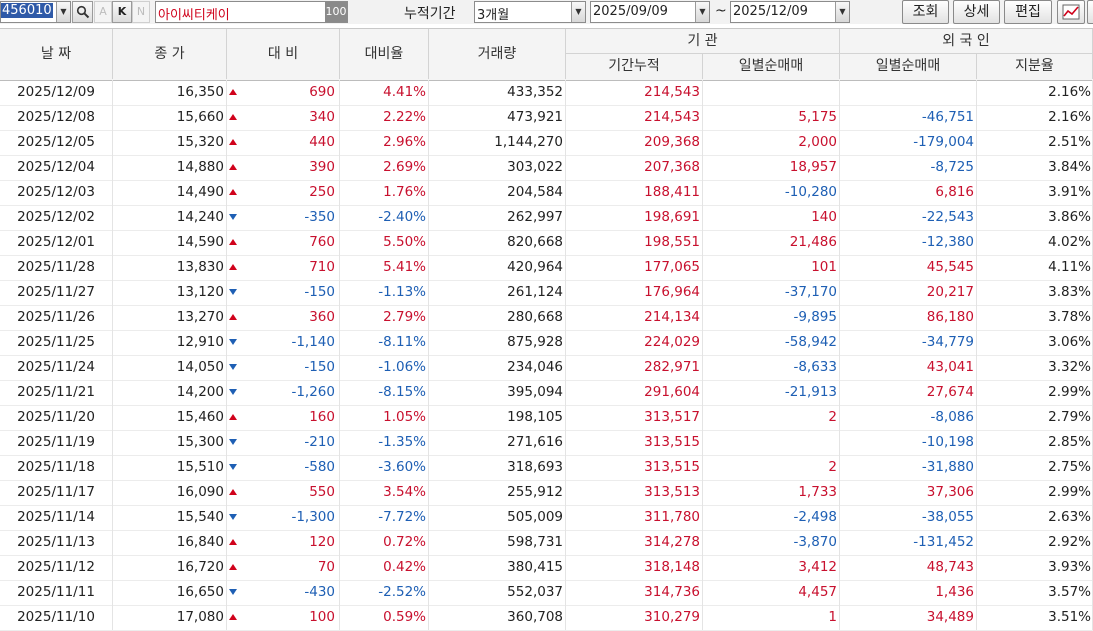 The width and height of the screenshot is (1093, 631). I want to click on search-icon, so click(82, 12).